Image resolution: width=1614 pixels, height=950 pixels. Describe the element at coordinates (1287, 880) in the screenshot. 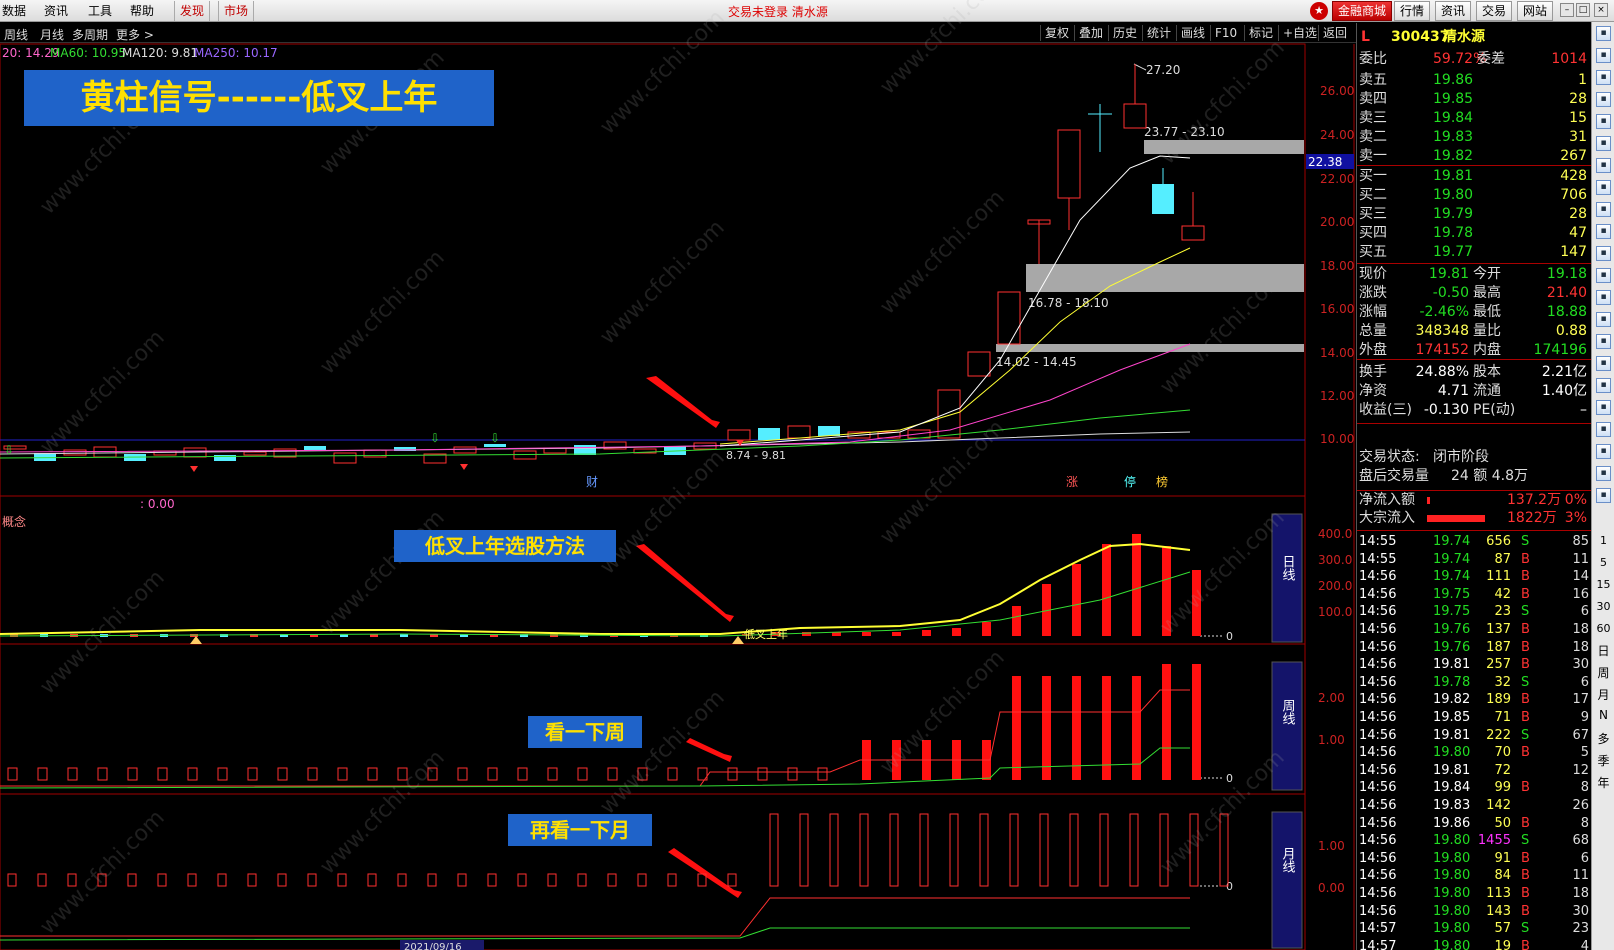

I see `monthly-tab` at that location.